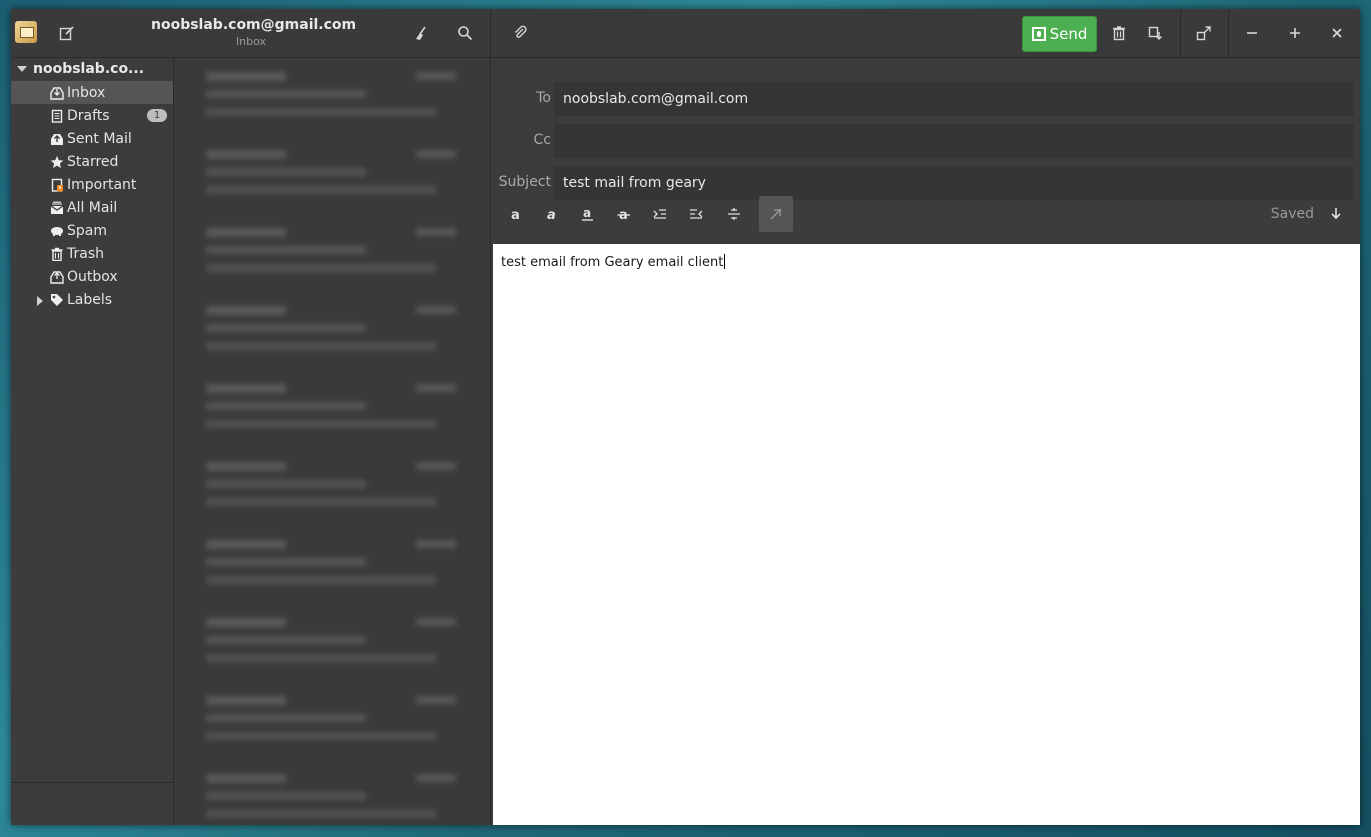 The image size is (1371, 837). I want to click on sidebar-item-sent-mail: Sent Mail, so click(92, 138).